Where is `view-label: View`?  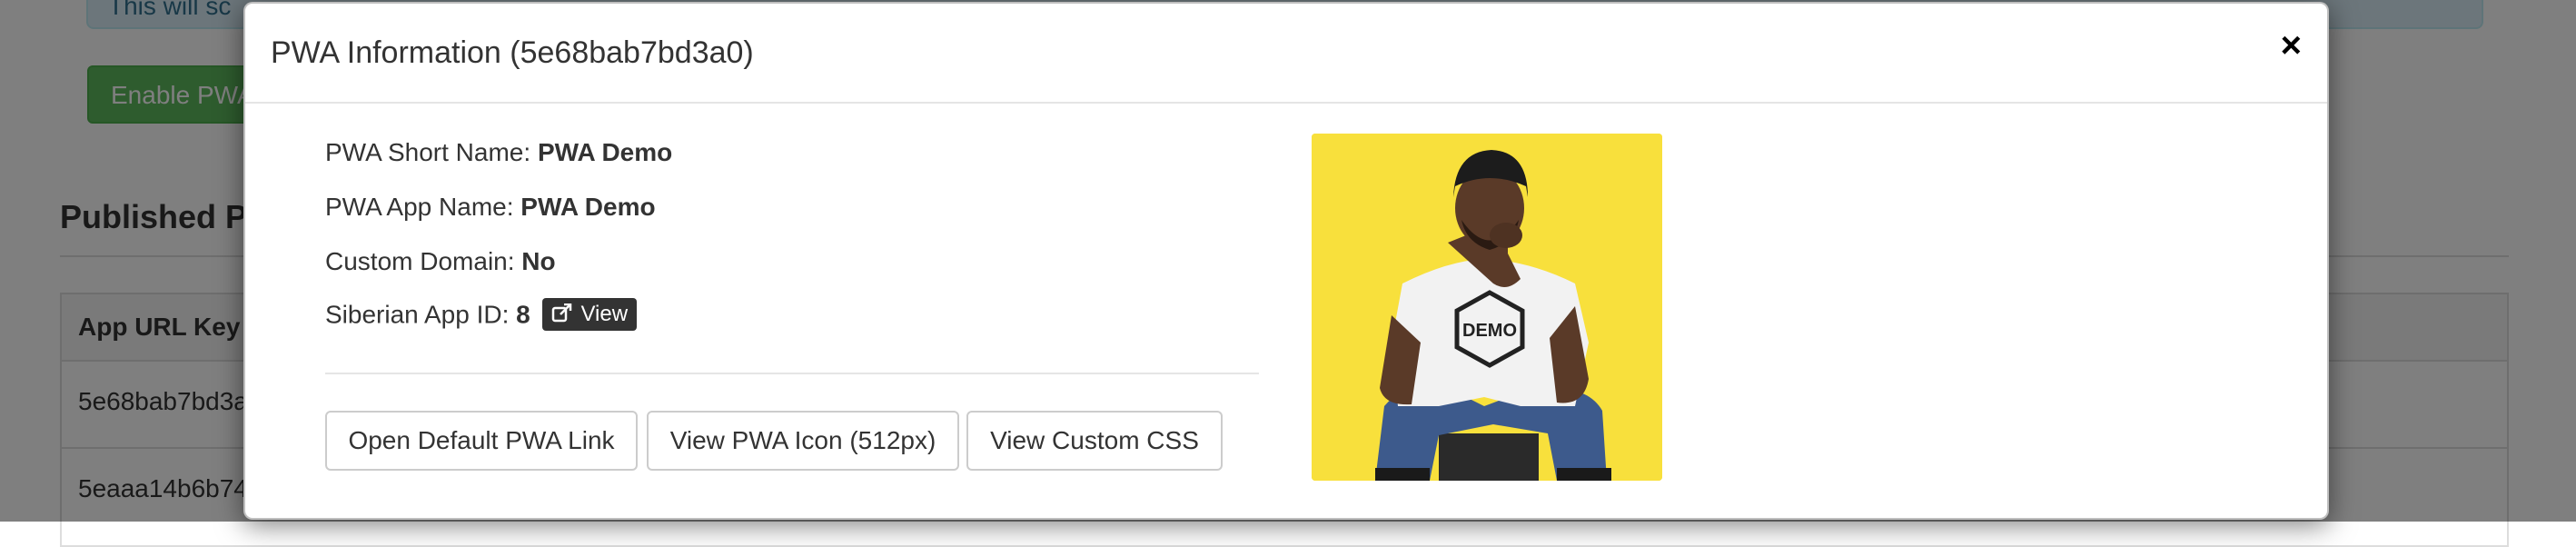 view-label: View is located at coordinates (604, 314).